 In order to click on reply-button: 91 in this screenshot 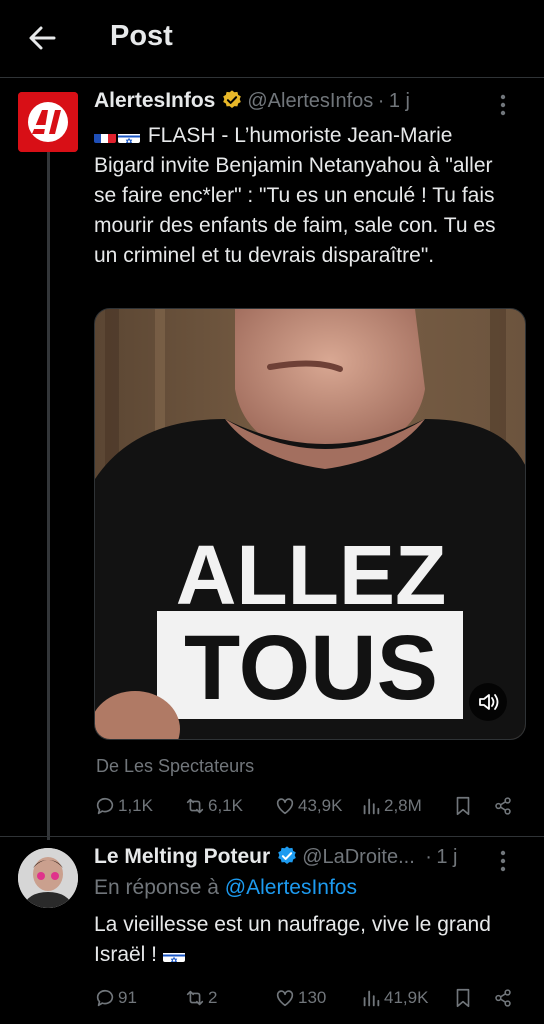, I will do `click(115, 998)`.